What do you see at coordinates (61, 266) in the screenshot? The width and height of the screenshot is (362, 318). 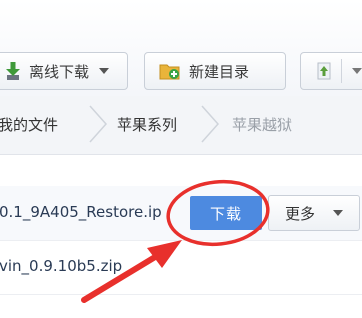 I see `file-name: vin_0.9.10b5.zip` at bounding box center [61, 266].